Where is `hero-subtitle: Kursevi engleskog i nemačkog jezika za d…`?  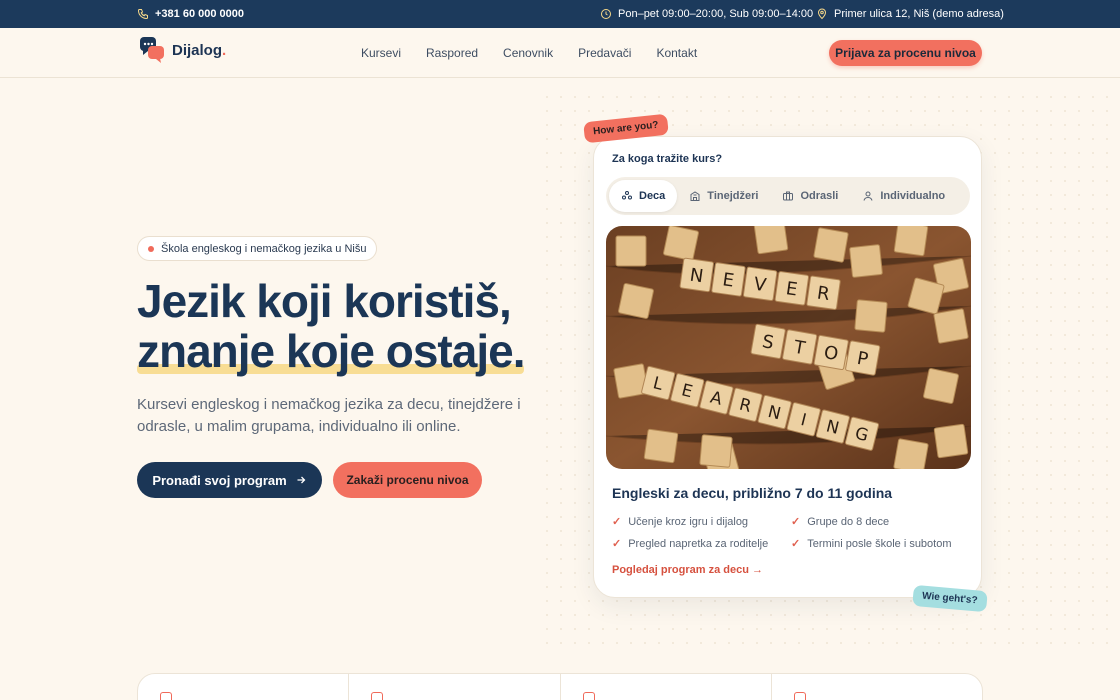 hero-subtitle: Kursevi engleskog i nemačkog jezika za d… is located at coordinates (329, 415).